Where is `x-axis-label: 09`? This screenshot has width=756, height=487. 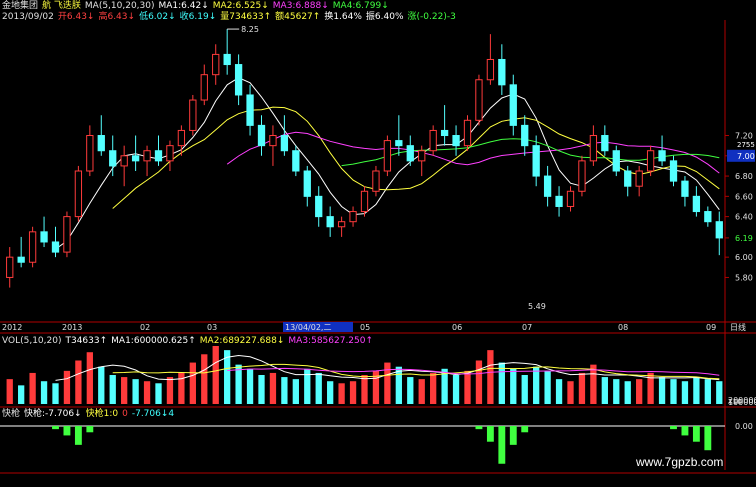
x-axis-label: 09 is located at coordinates (711, 327).